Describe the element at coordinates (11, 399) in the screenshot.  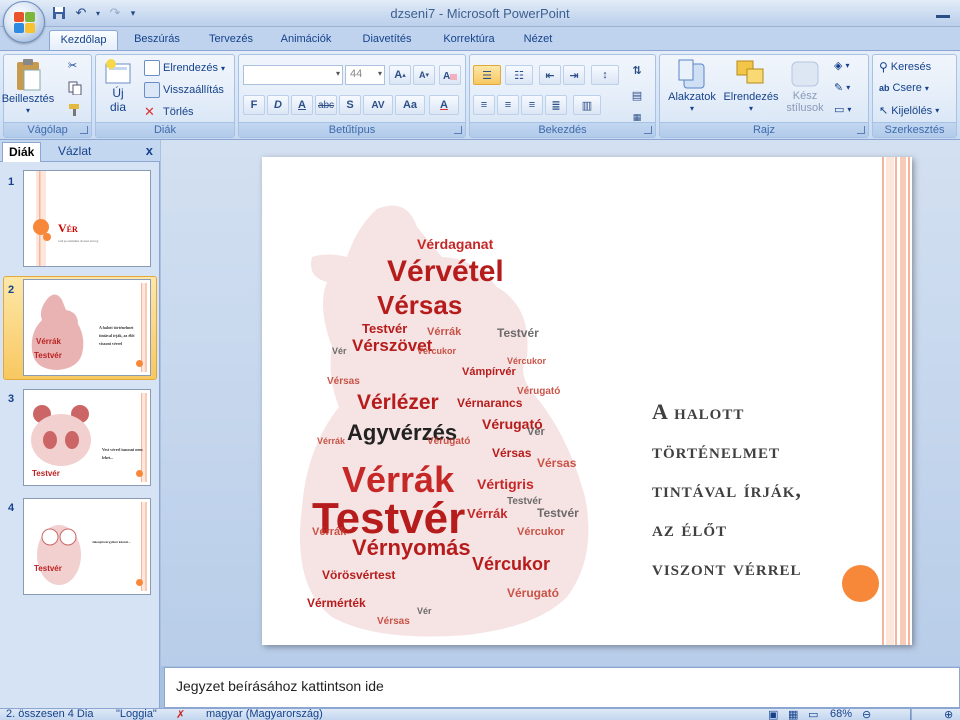
I see `slide-number: 3` at that location.